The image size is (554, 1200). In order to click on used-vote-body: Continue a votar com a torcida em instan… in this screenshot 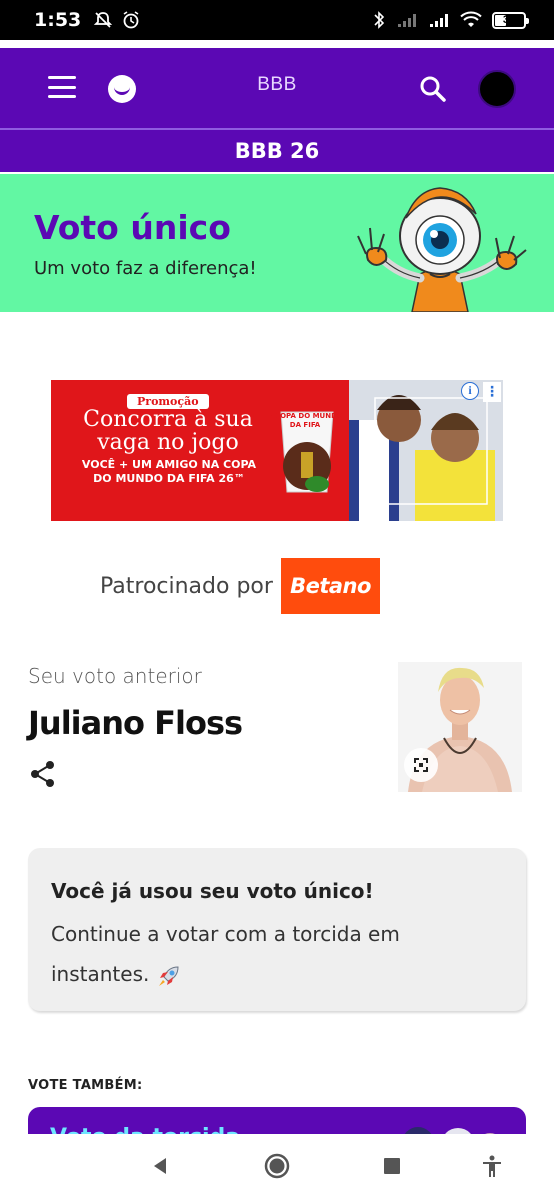, I will do `click(225, 954)`.